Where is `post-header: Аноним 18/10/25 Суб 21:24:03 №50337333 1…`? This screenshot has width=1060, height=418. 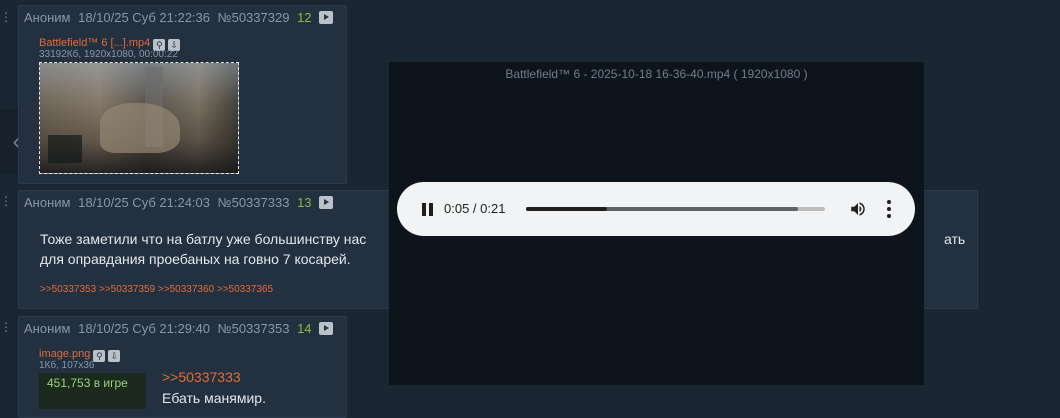 post-header: Аноним 18/10/25 Суб 21:24:03 №50337333 1… is located at coordinates (180, 202).